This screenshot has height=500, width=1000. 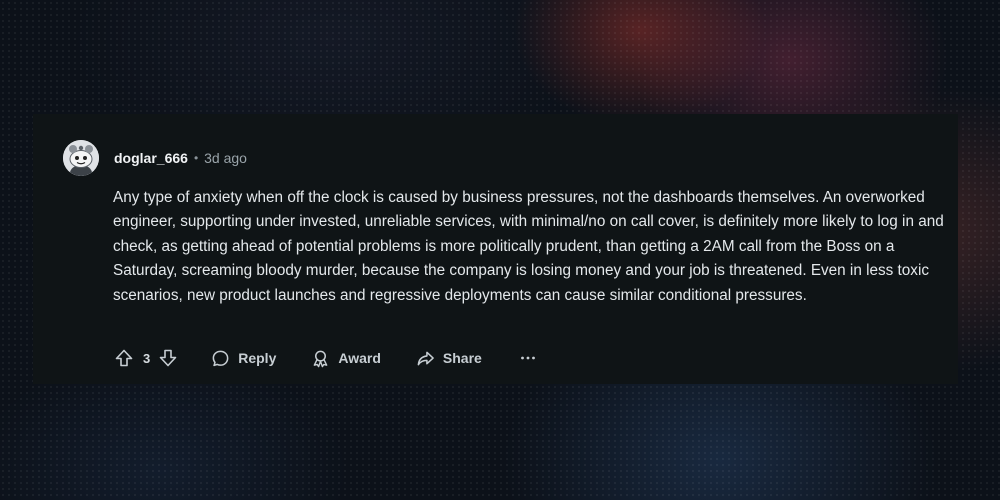 I want to click on upvote-button, so click(x=124, y=358).